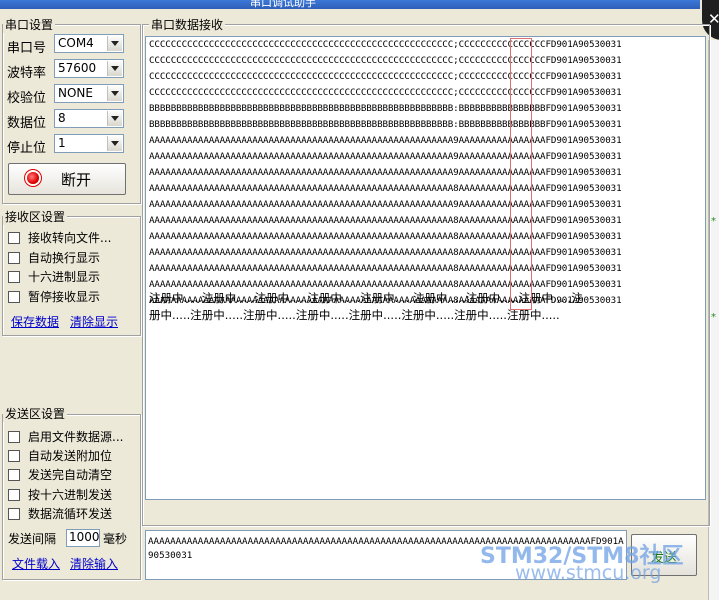  Describe the element at coordinates (62, 143) in the screenshot. I see `stopbits-value: 1` at that location.